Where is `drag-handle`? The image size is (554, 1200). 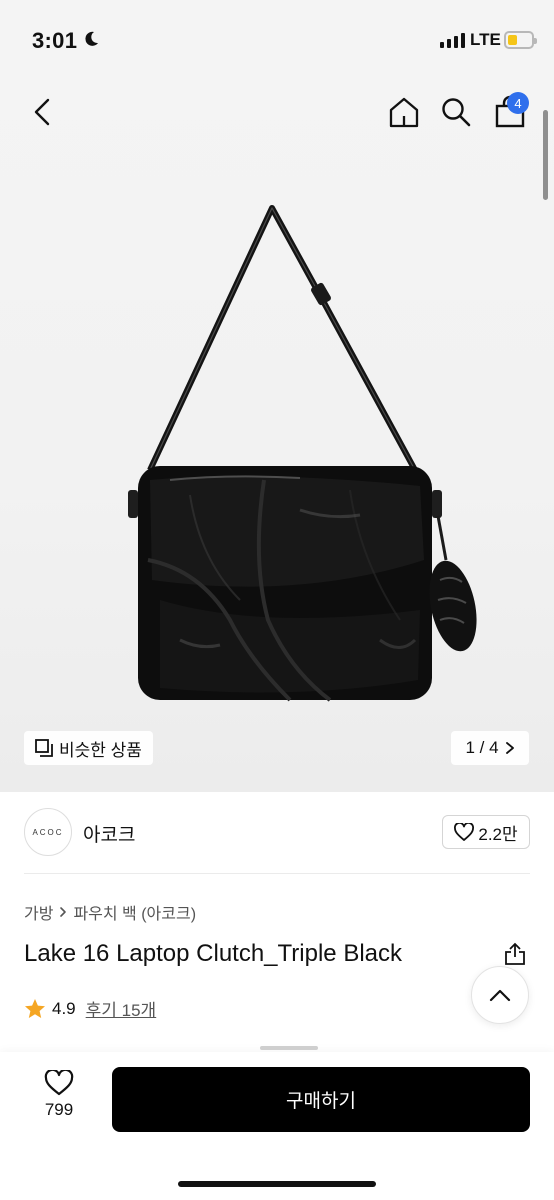 drag-handle is located at coordinates (289, 1048).